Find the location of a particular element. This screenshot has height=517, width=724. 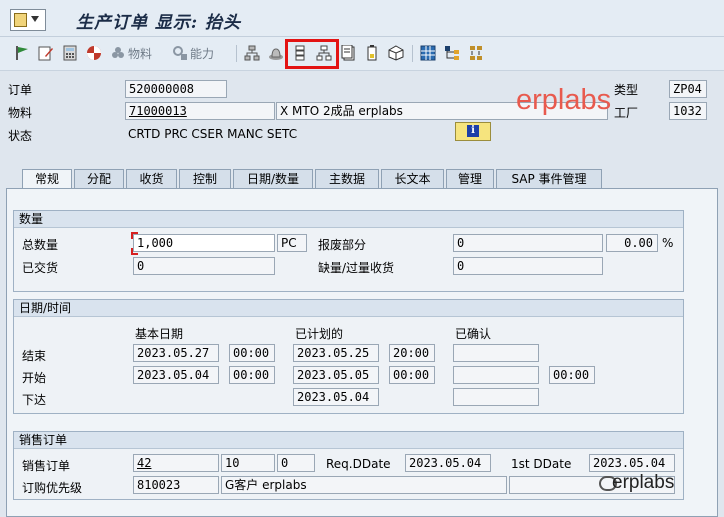

tab-sap-event-management: SAP 事件管理 is located at coordinates (549, 178).